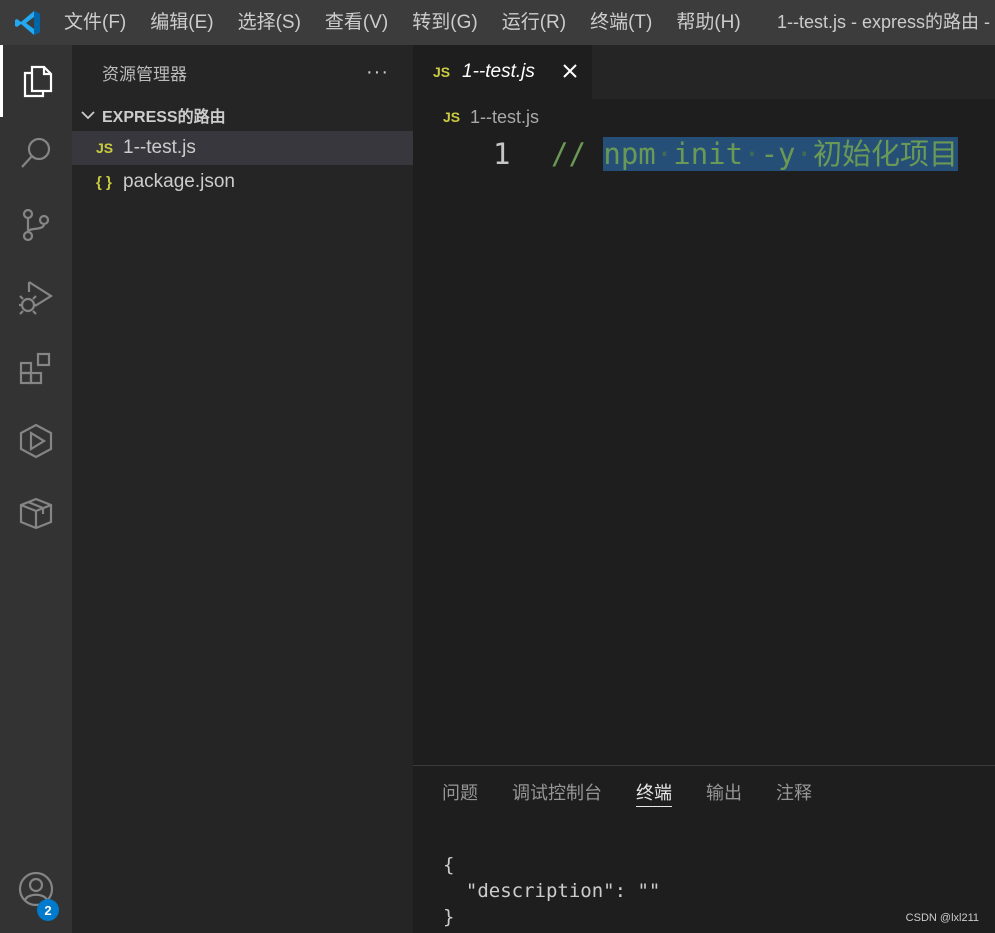 Image resolution: width=995 pixels, height=933 pixels. I want to click on terminal-line: }, so click(449, 917).